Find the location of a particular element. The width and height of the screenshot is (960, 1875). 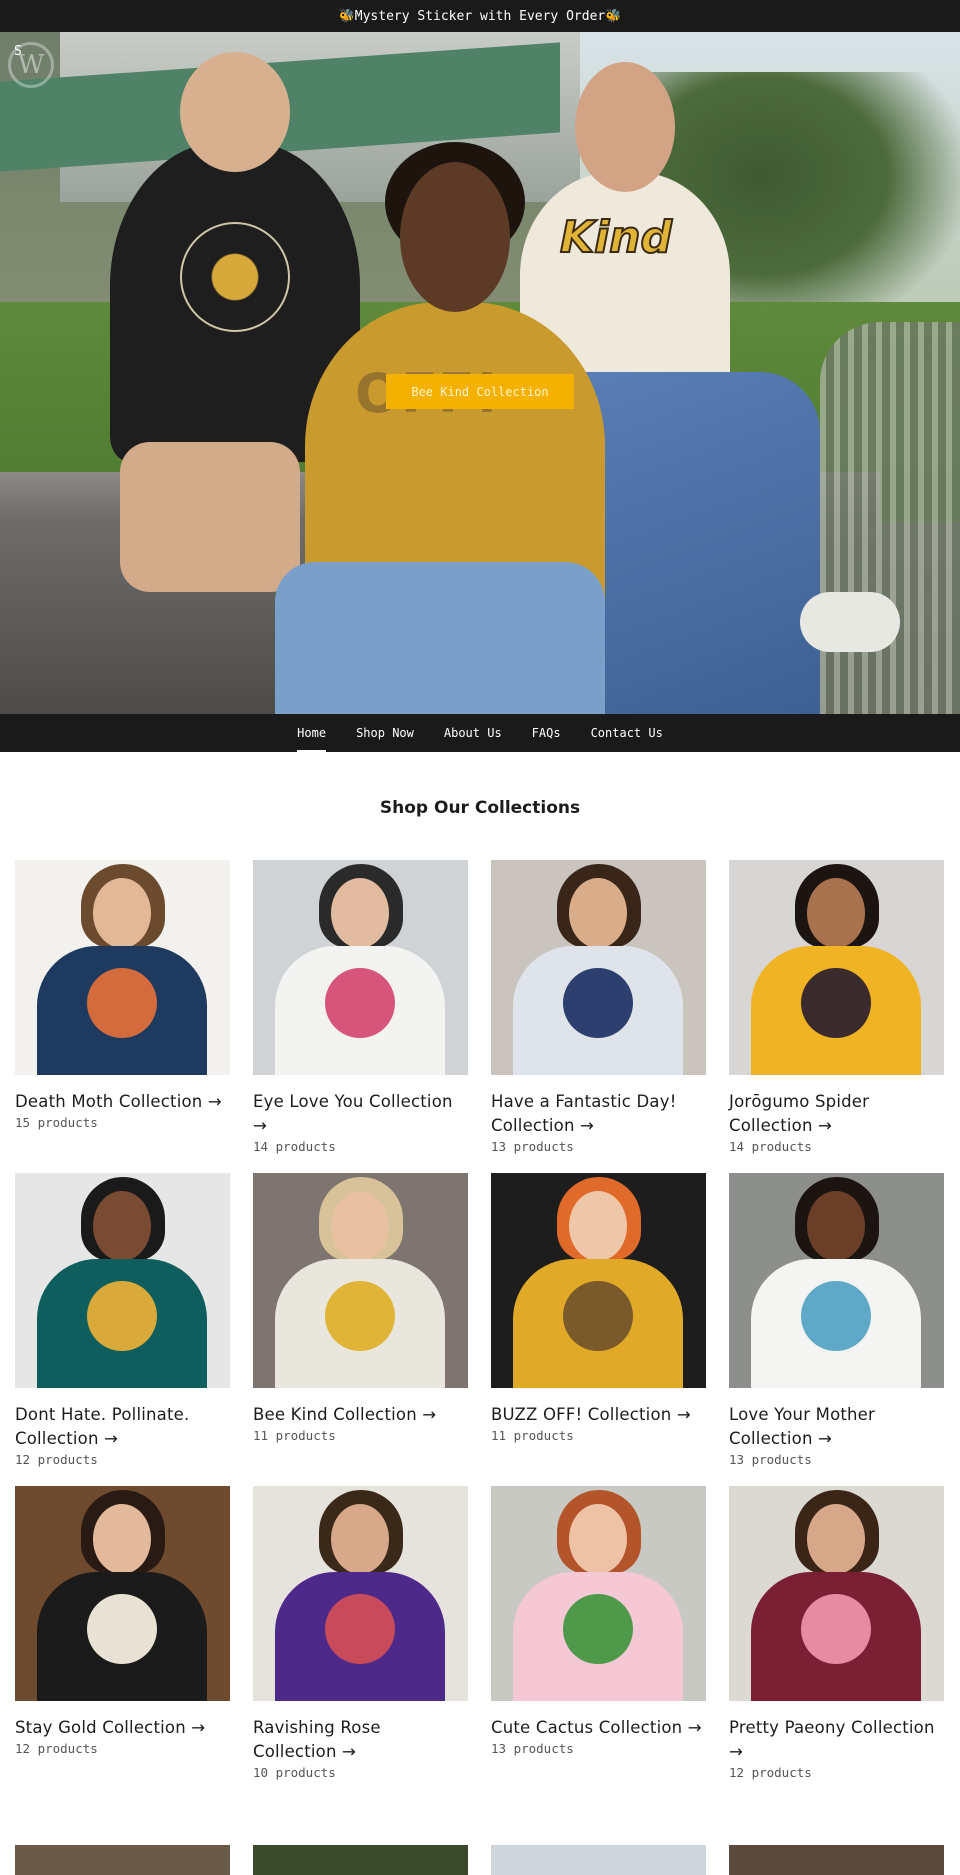

collection-card: Bee Kind Collection → 11 products is located at coordinates (360, 1329).